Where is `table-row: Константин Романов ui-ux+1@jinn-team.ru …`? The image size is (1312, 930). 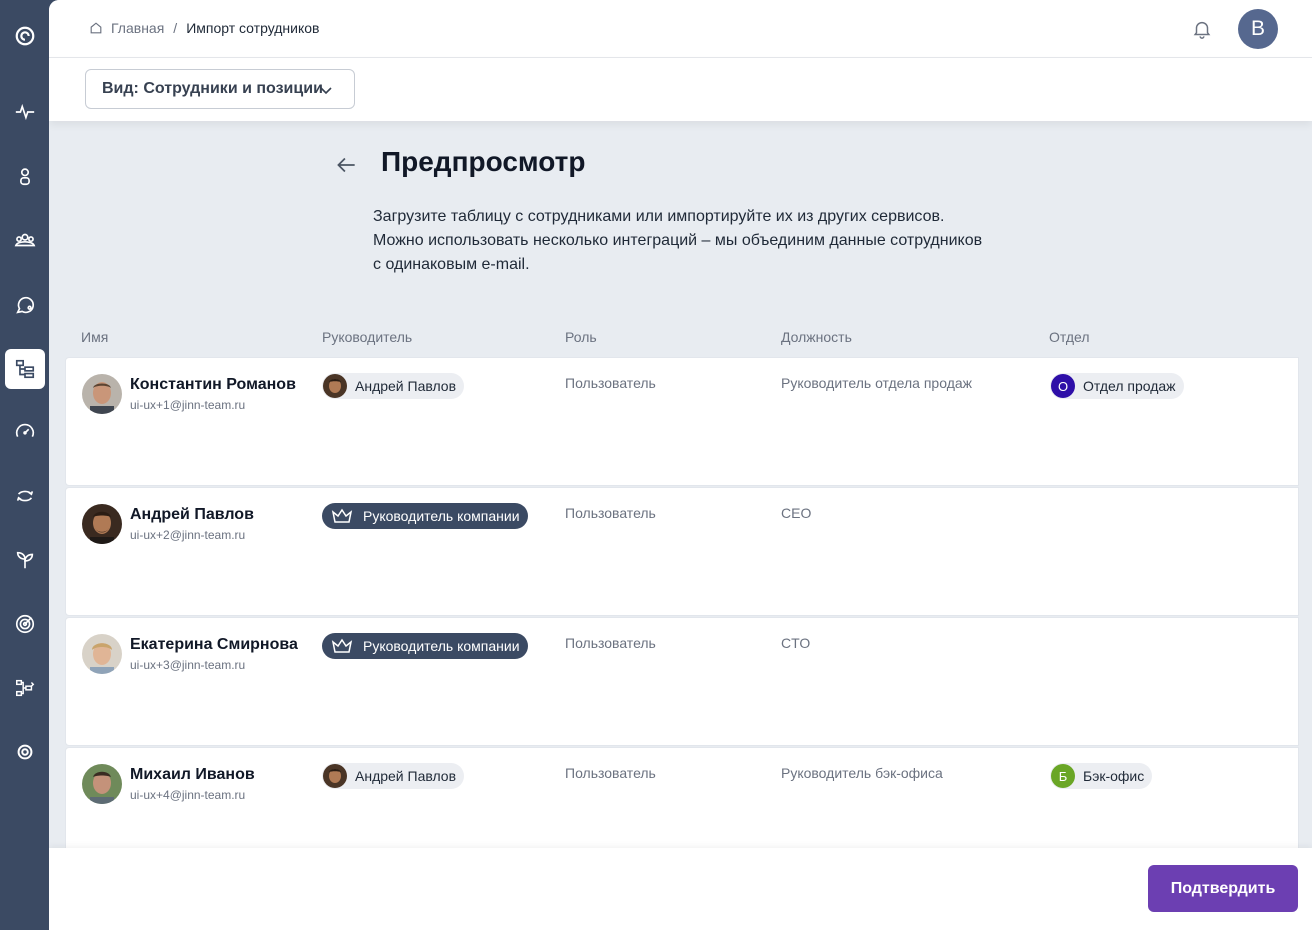
table-row: Константин Романов ui-ux+1@jinn-team.ru … is located at coordinates (682, 421).